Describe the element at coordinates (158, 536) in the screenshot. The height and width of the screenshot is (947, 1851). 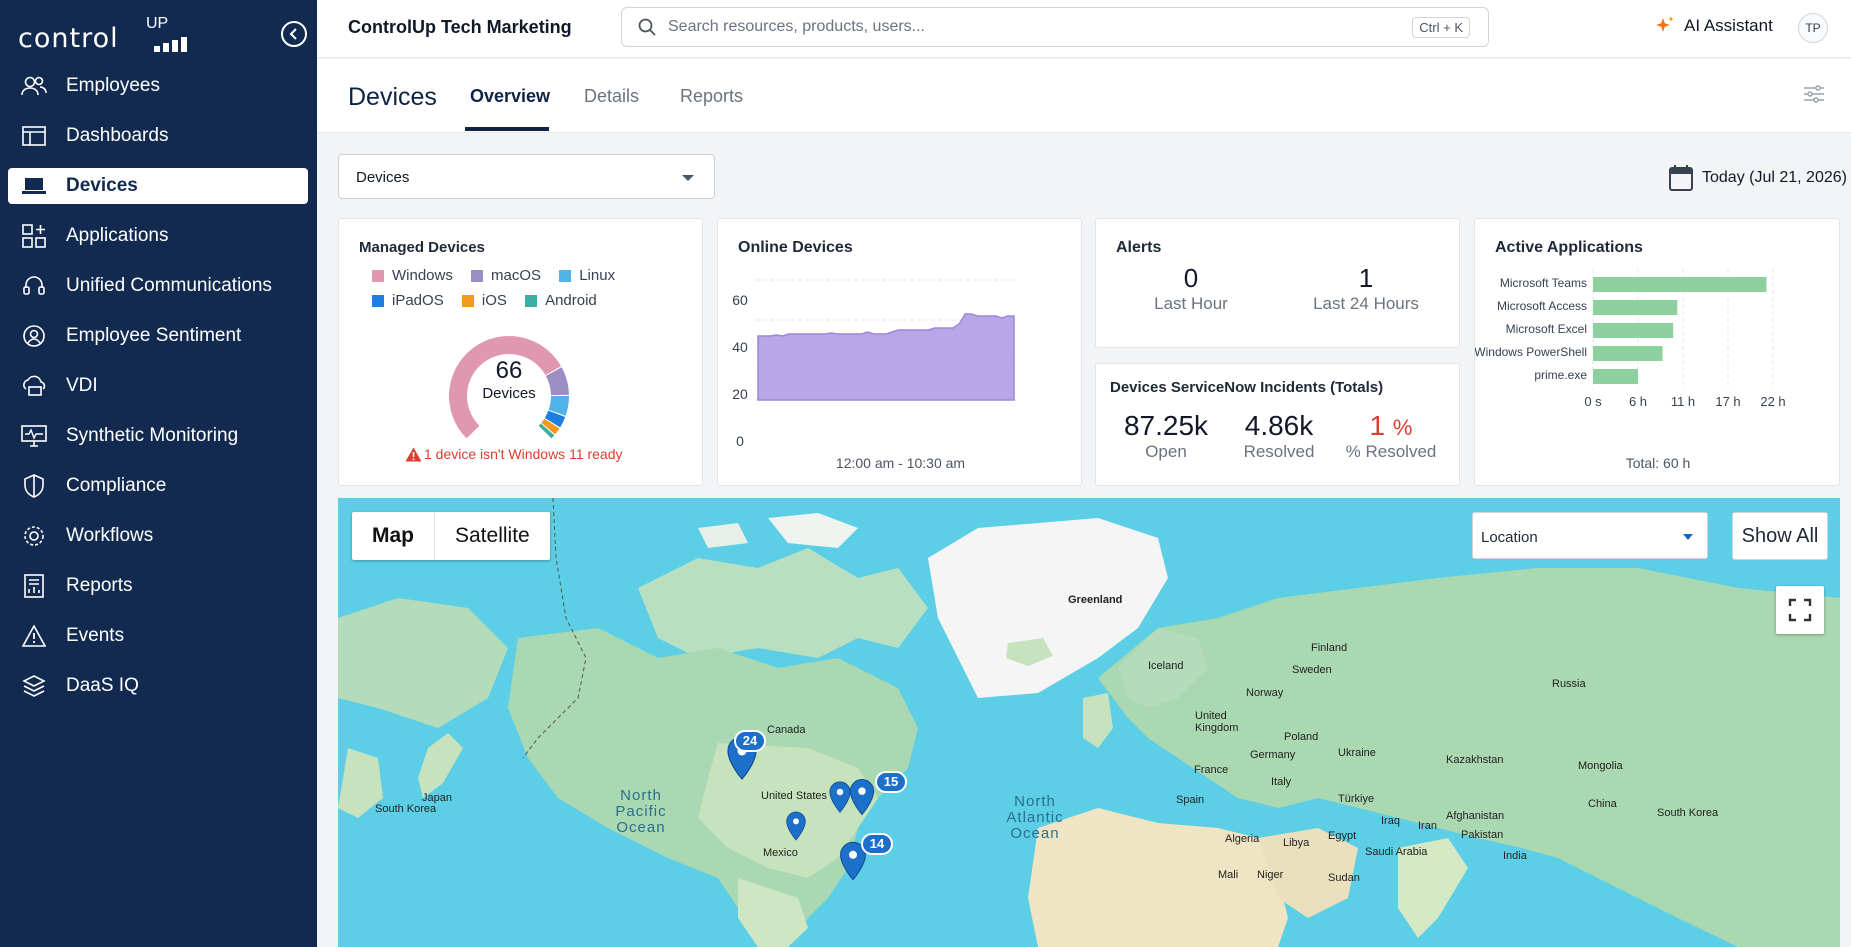
I see `sidebar-item-workflows: Workflows` at that location.